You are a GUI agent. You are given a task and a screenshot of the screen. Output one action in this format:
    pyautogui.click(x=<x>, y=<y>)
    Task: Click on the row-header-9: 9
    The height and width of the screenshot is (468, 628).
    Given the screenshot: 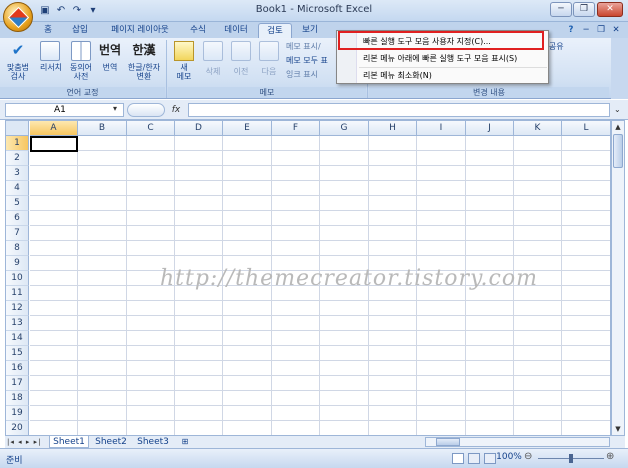 What is the action you would take?
    pyautogui.click(x=17, y=263)
    